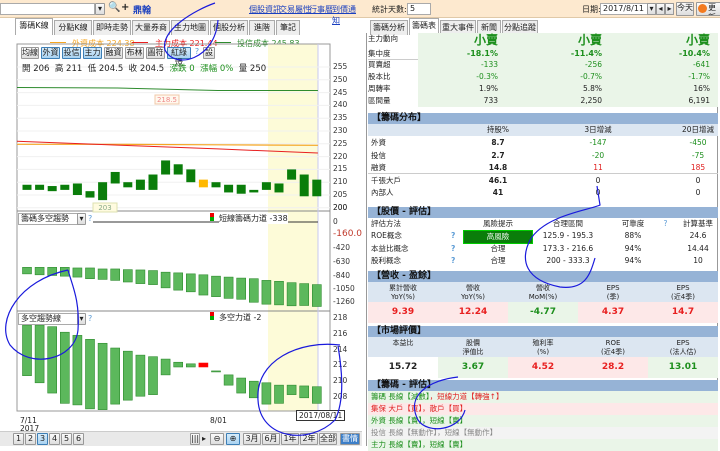  What do you see at coordinates (54, 439) in the screenshot?
I see `page-button-4: 4` at bounding box center [54, 439].